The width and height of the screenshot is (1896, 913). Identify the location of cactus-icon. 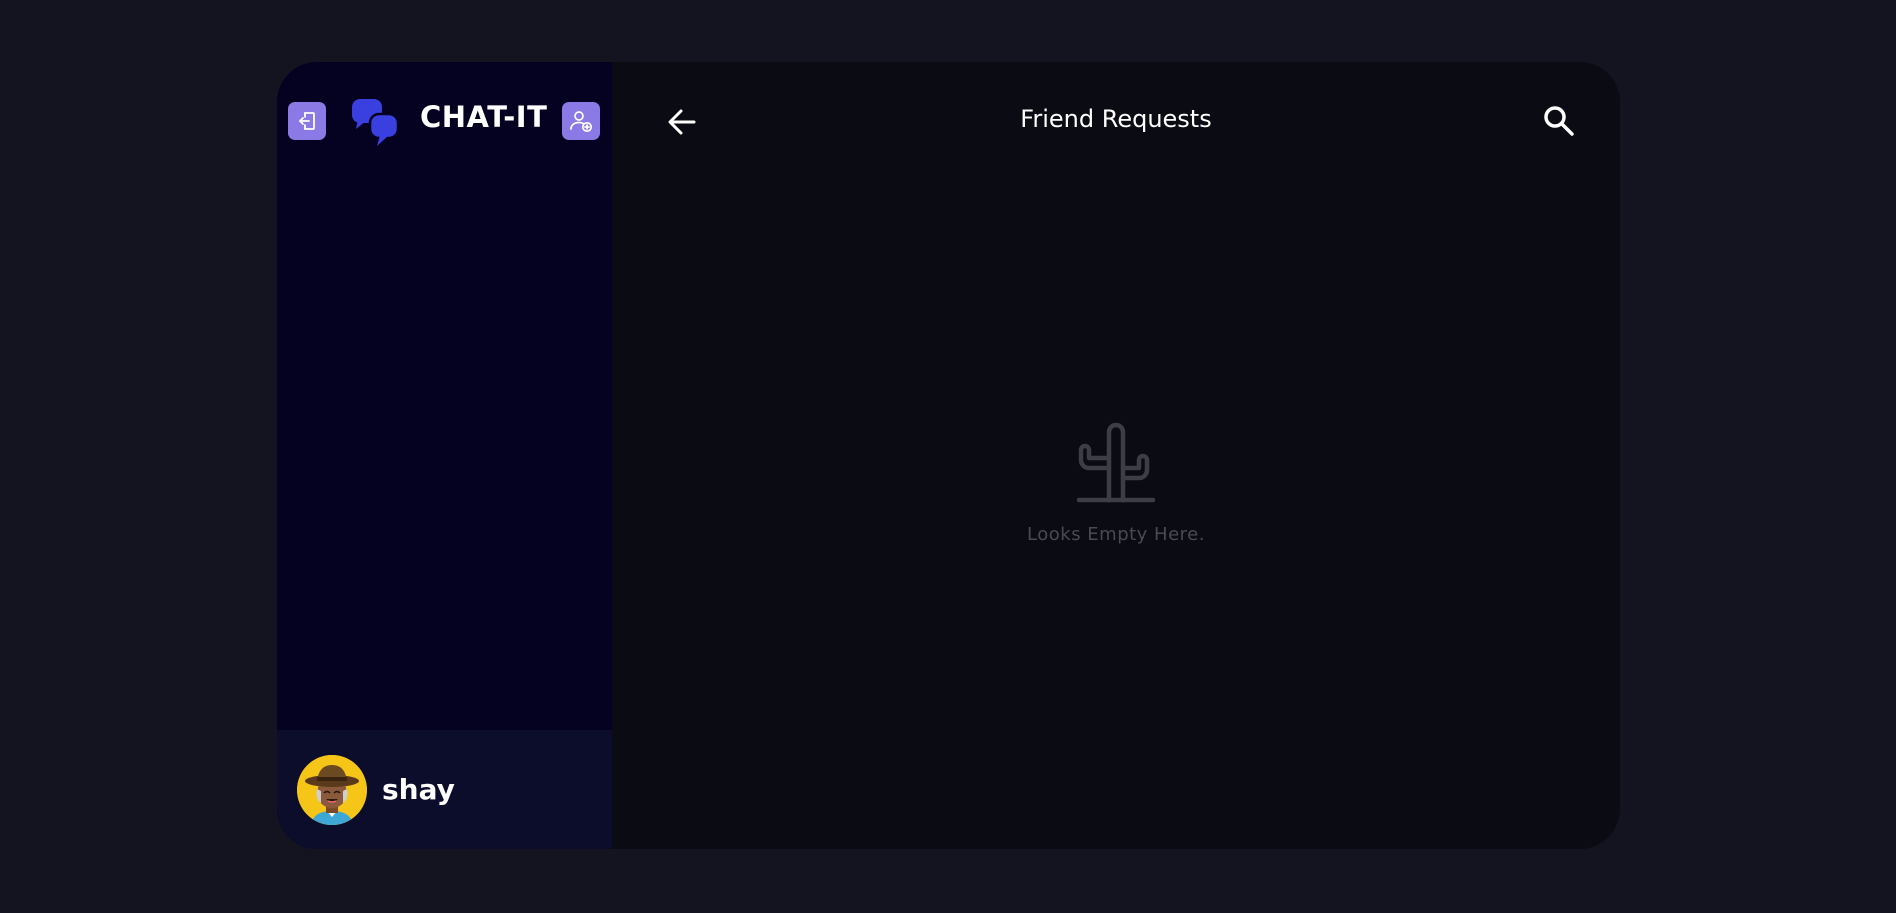
(1116, 462).